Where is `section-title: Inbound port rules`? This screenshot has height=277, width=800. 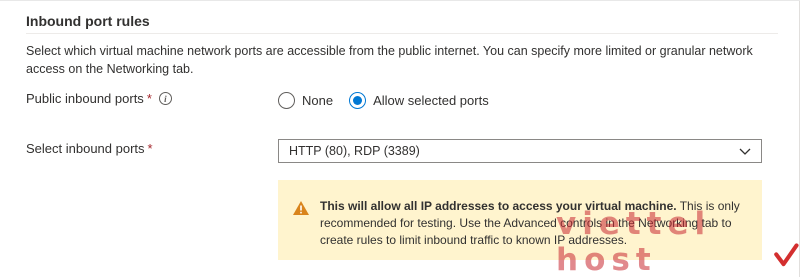
section-title: Inbound port rules is located at coordinates (88, 21).